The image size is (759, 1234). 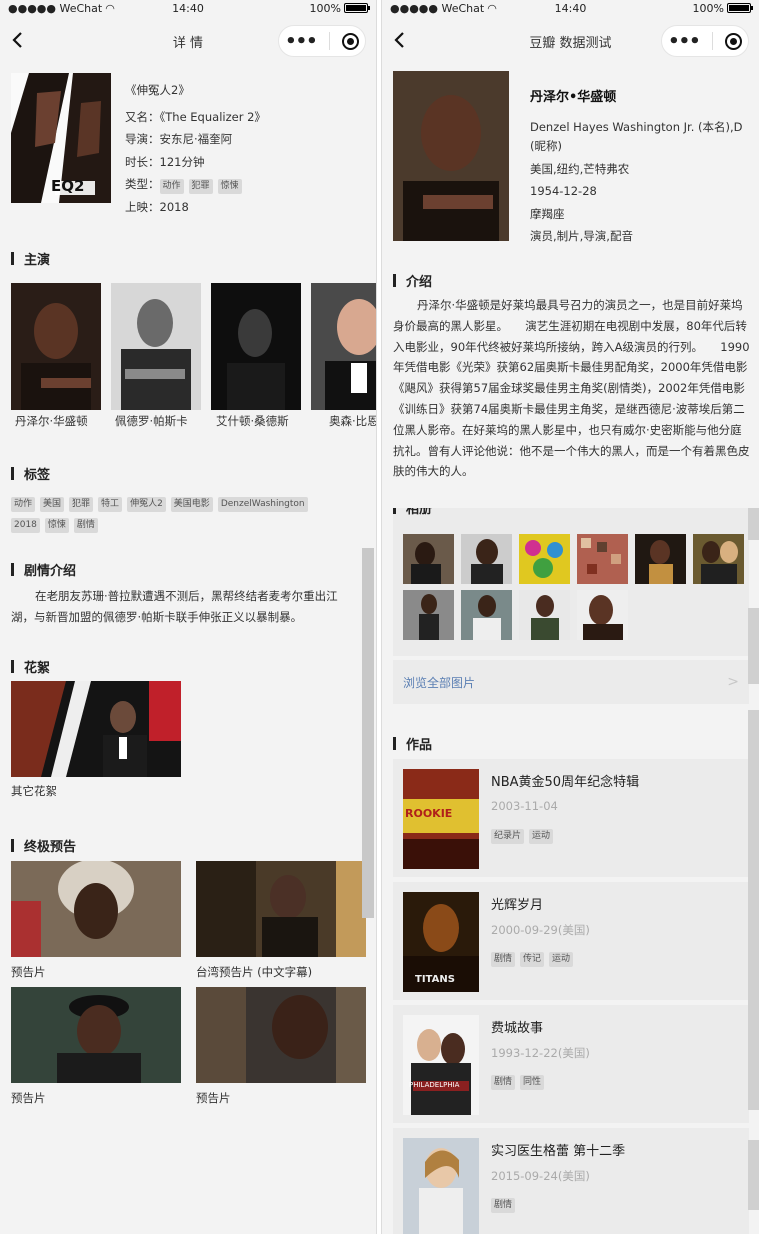 I want to click on trailer-caption: 台湾预告片 (中文字幕), so click(x=254, y=972).